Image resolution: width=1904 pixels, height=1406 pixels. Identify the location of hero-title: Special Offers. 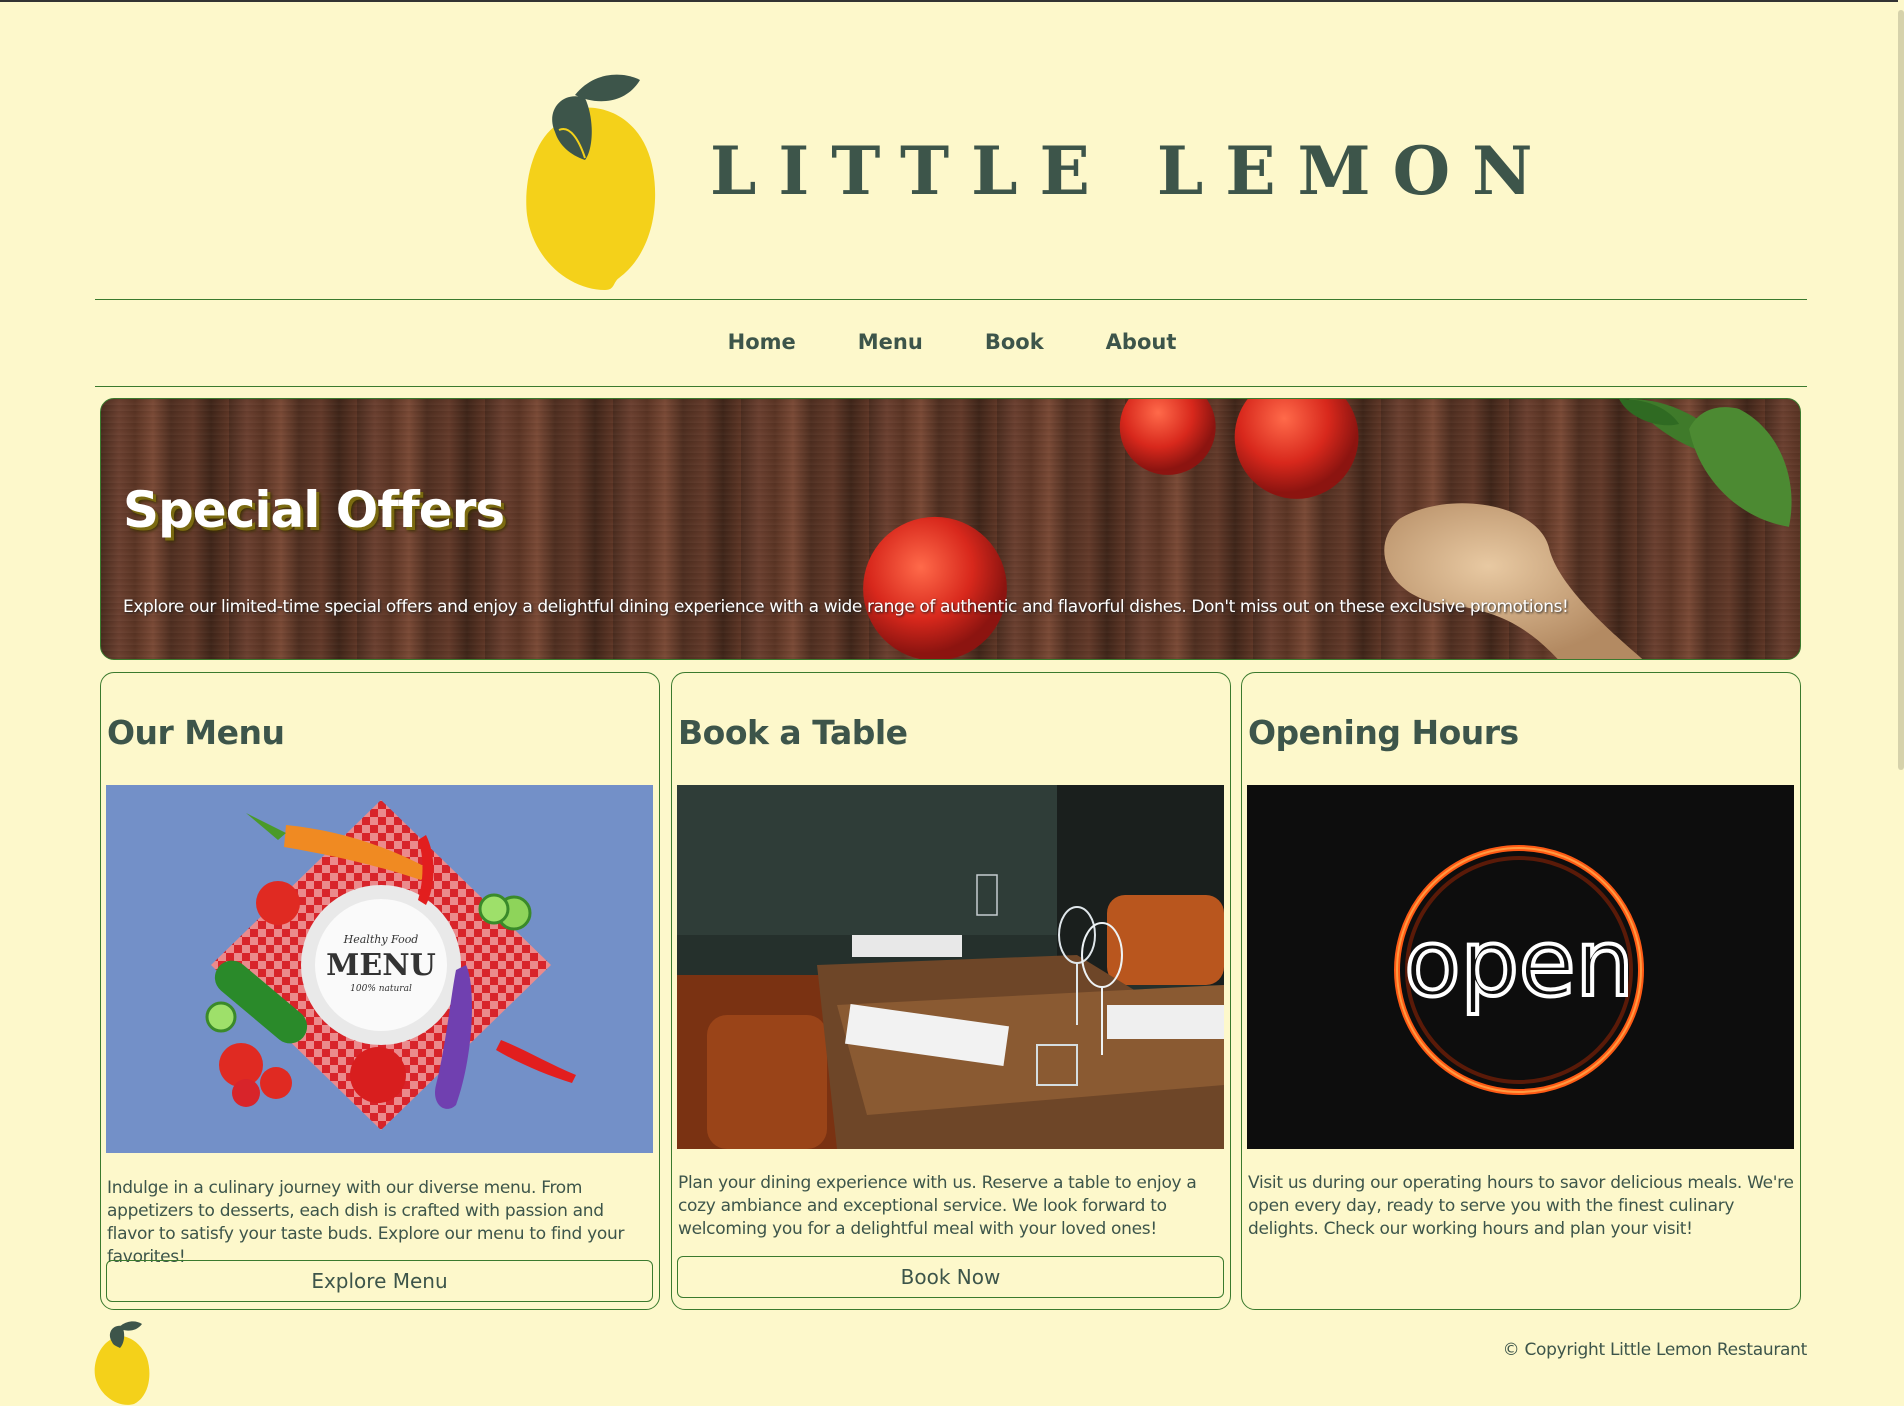
(314, 510).